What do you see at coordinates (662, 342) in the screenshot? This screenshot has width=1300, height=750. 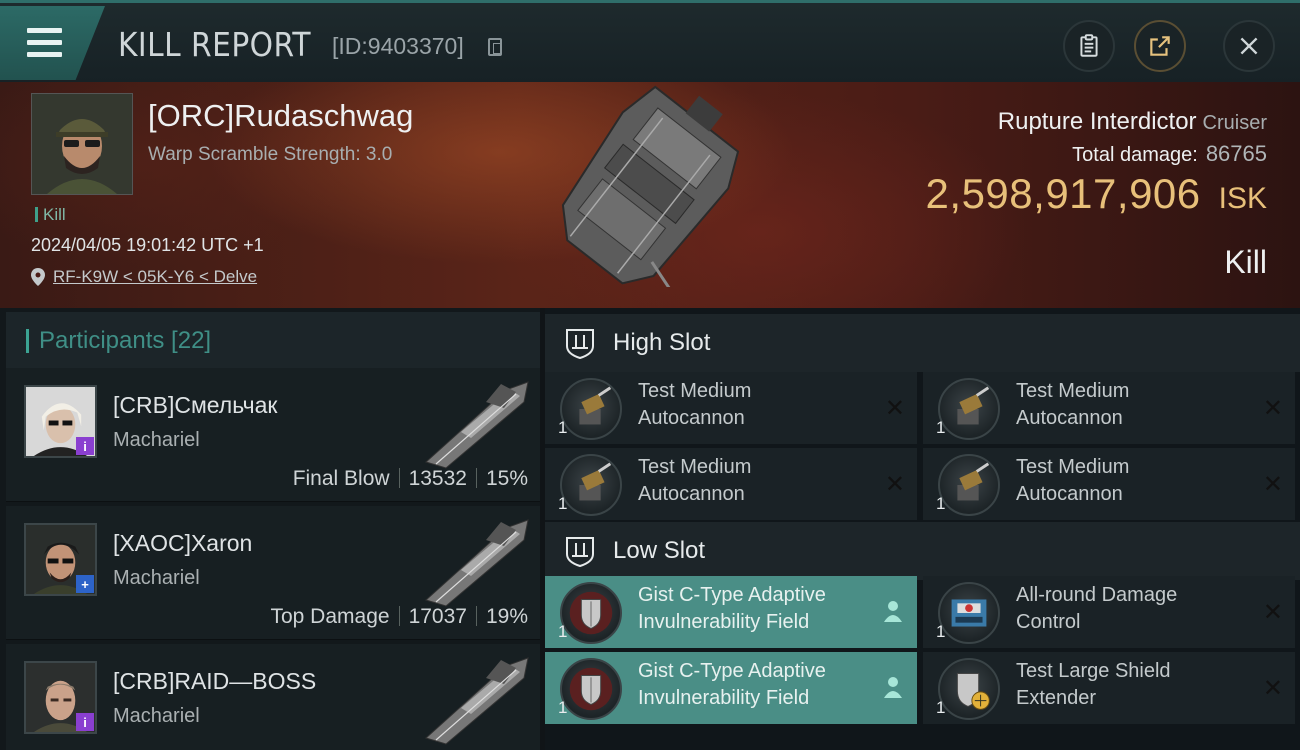 I see `high-slot-label: High Slot` at bounding box center [662, 342].